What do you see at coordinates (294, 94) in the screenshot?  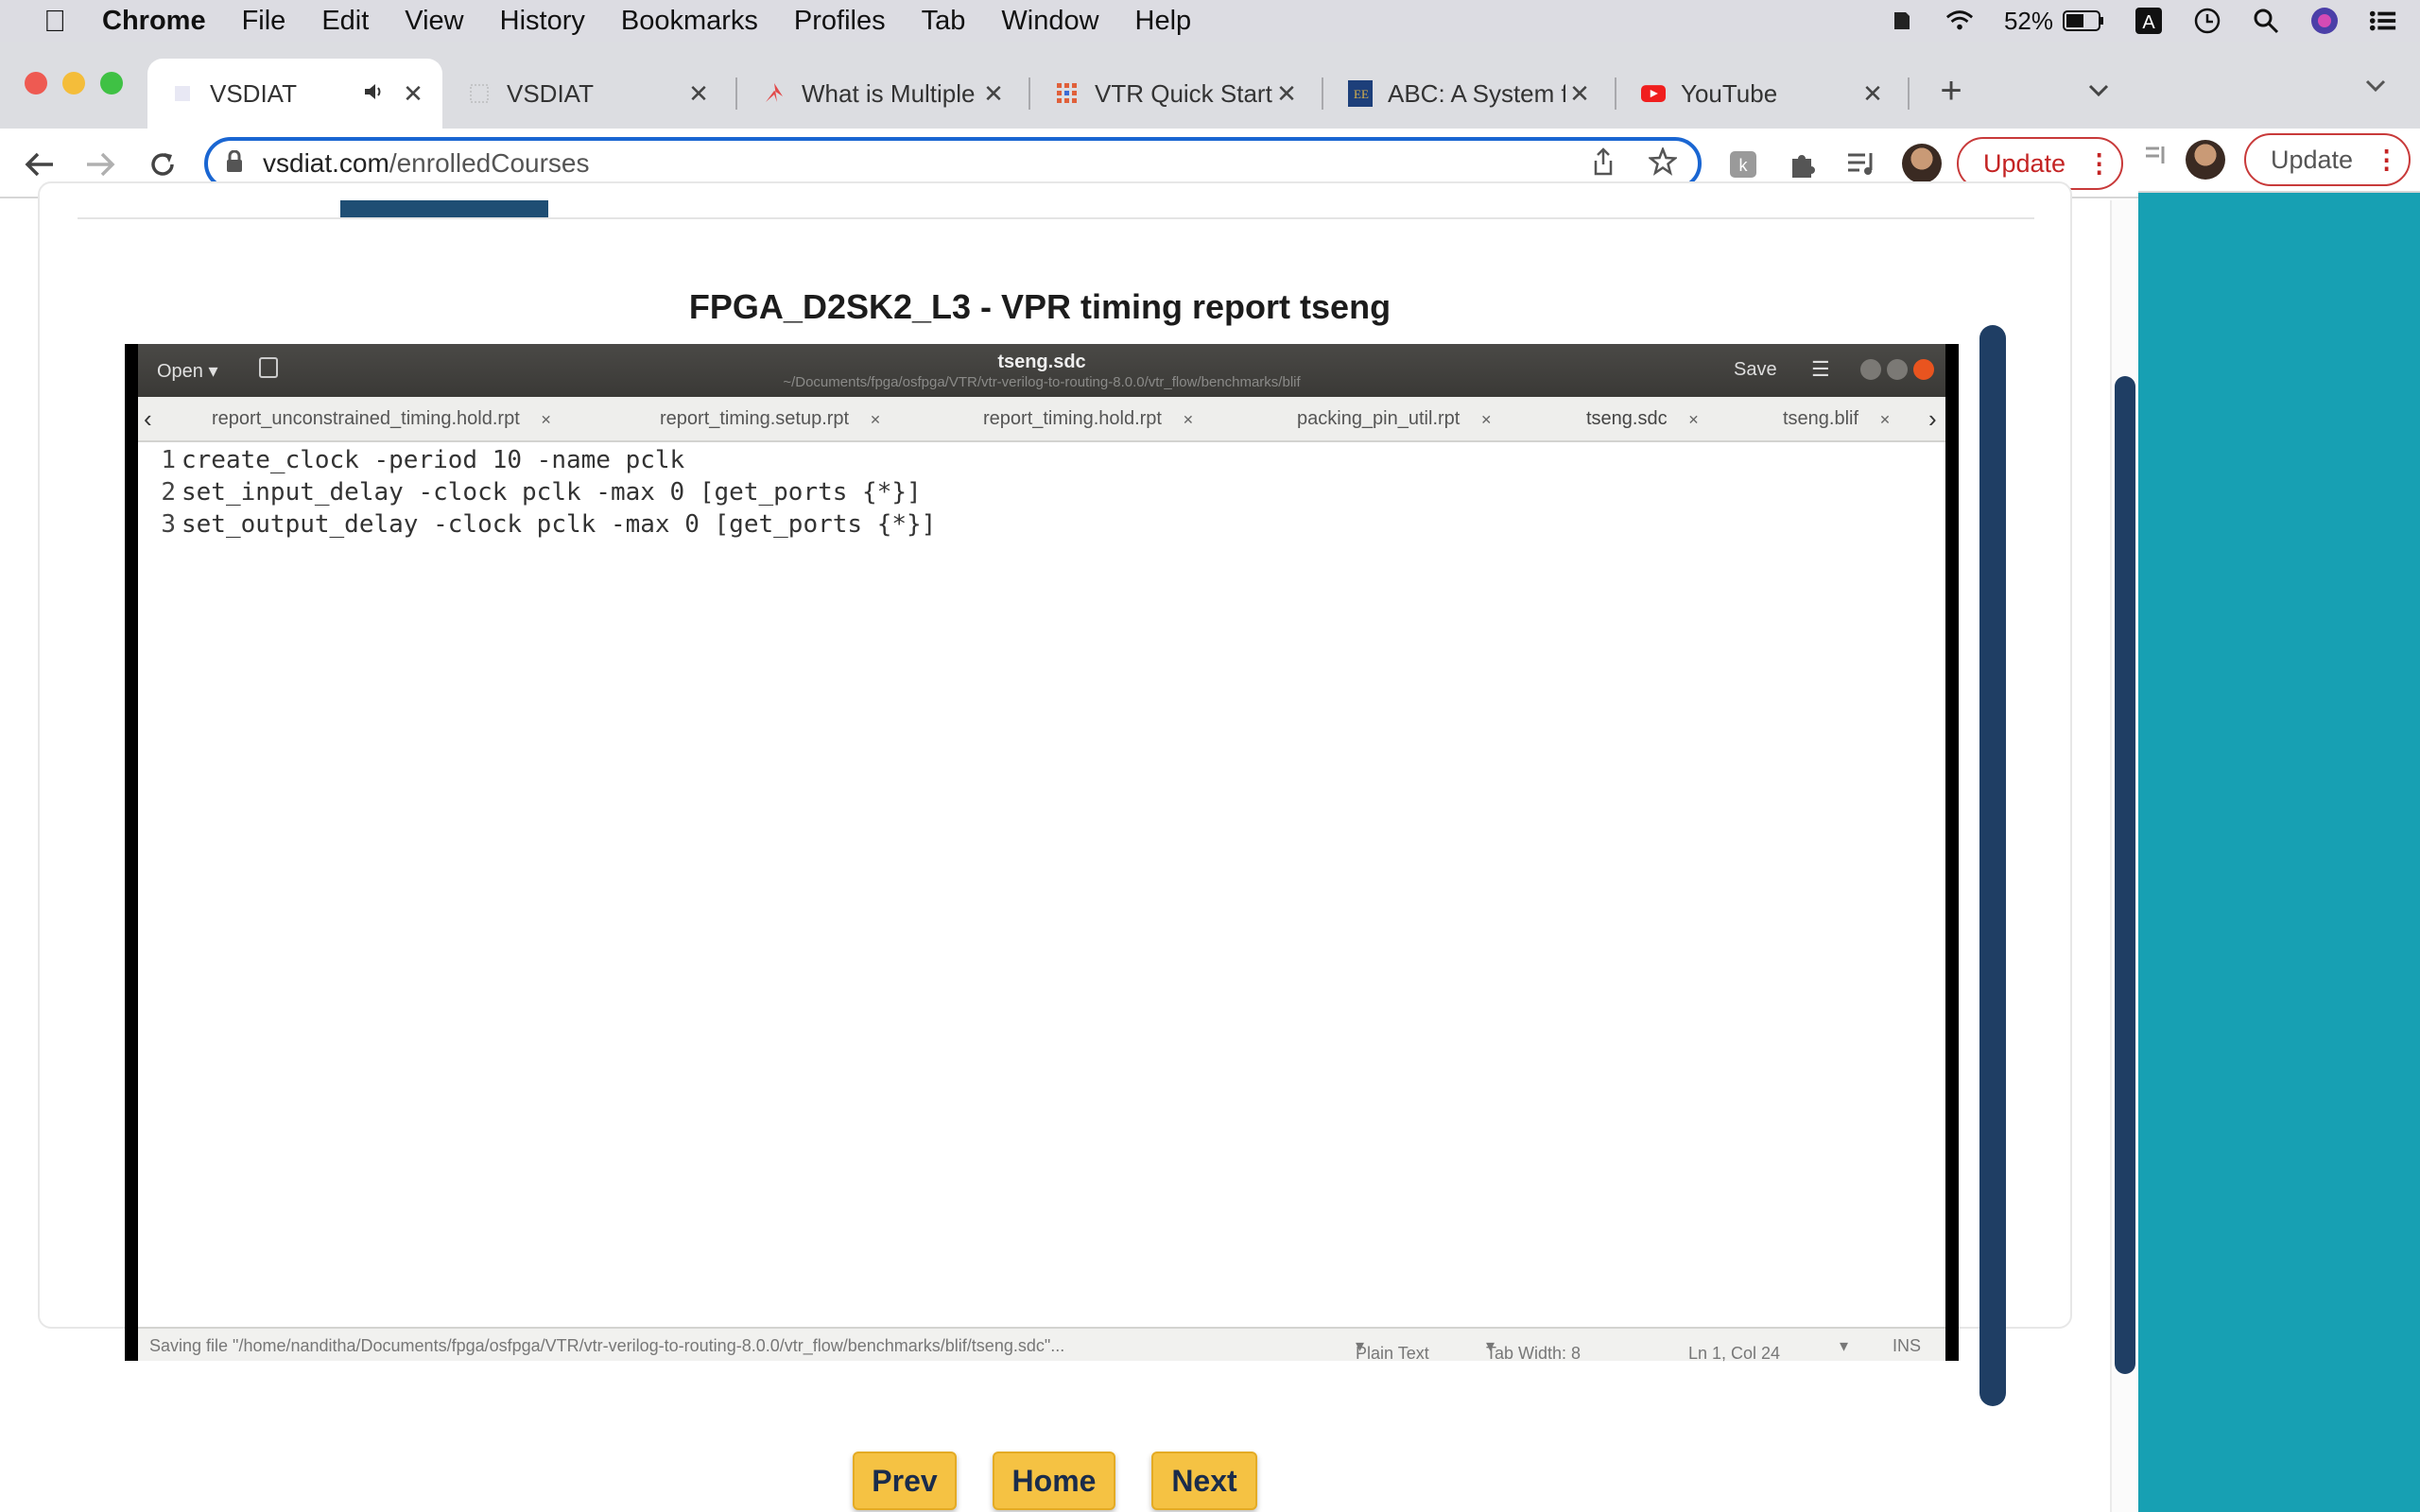 I see `tab-vsdiat-active: VSDIAT ✕` at bounding box center [294, 94].